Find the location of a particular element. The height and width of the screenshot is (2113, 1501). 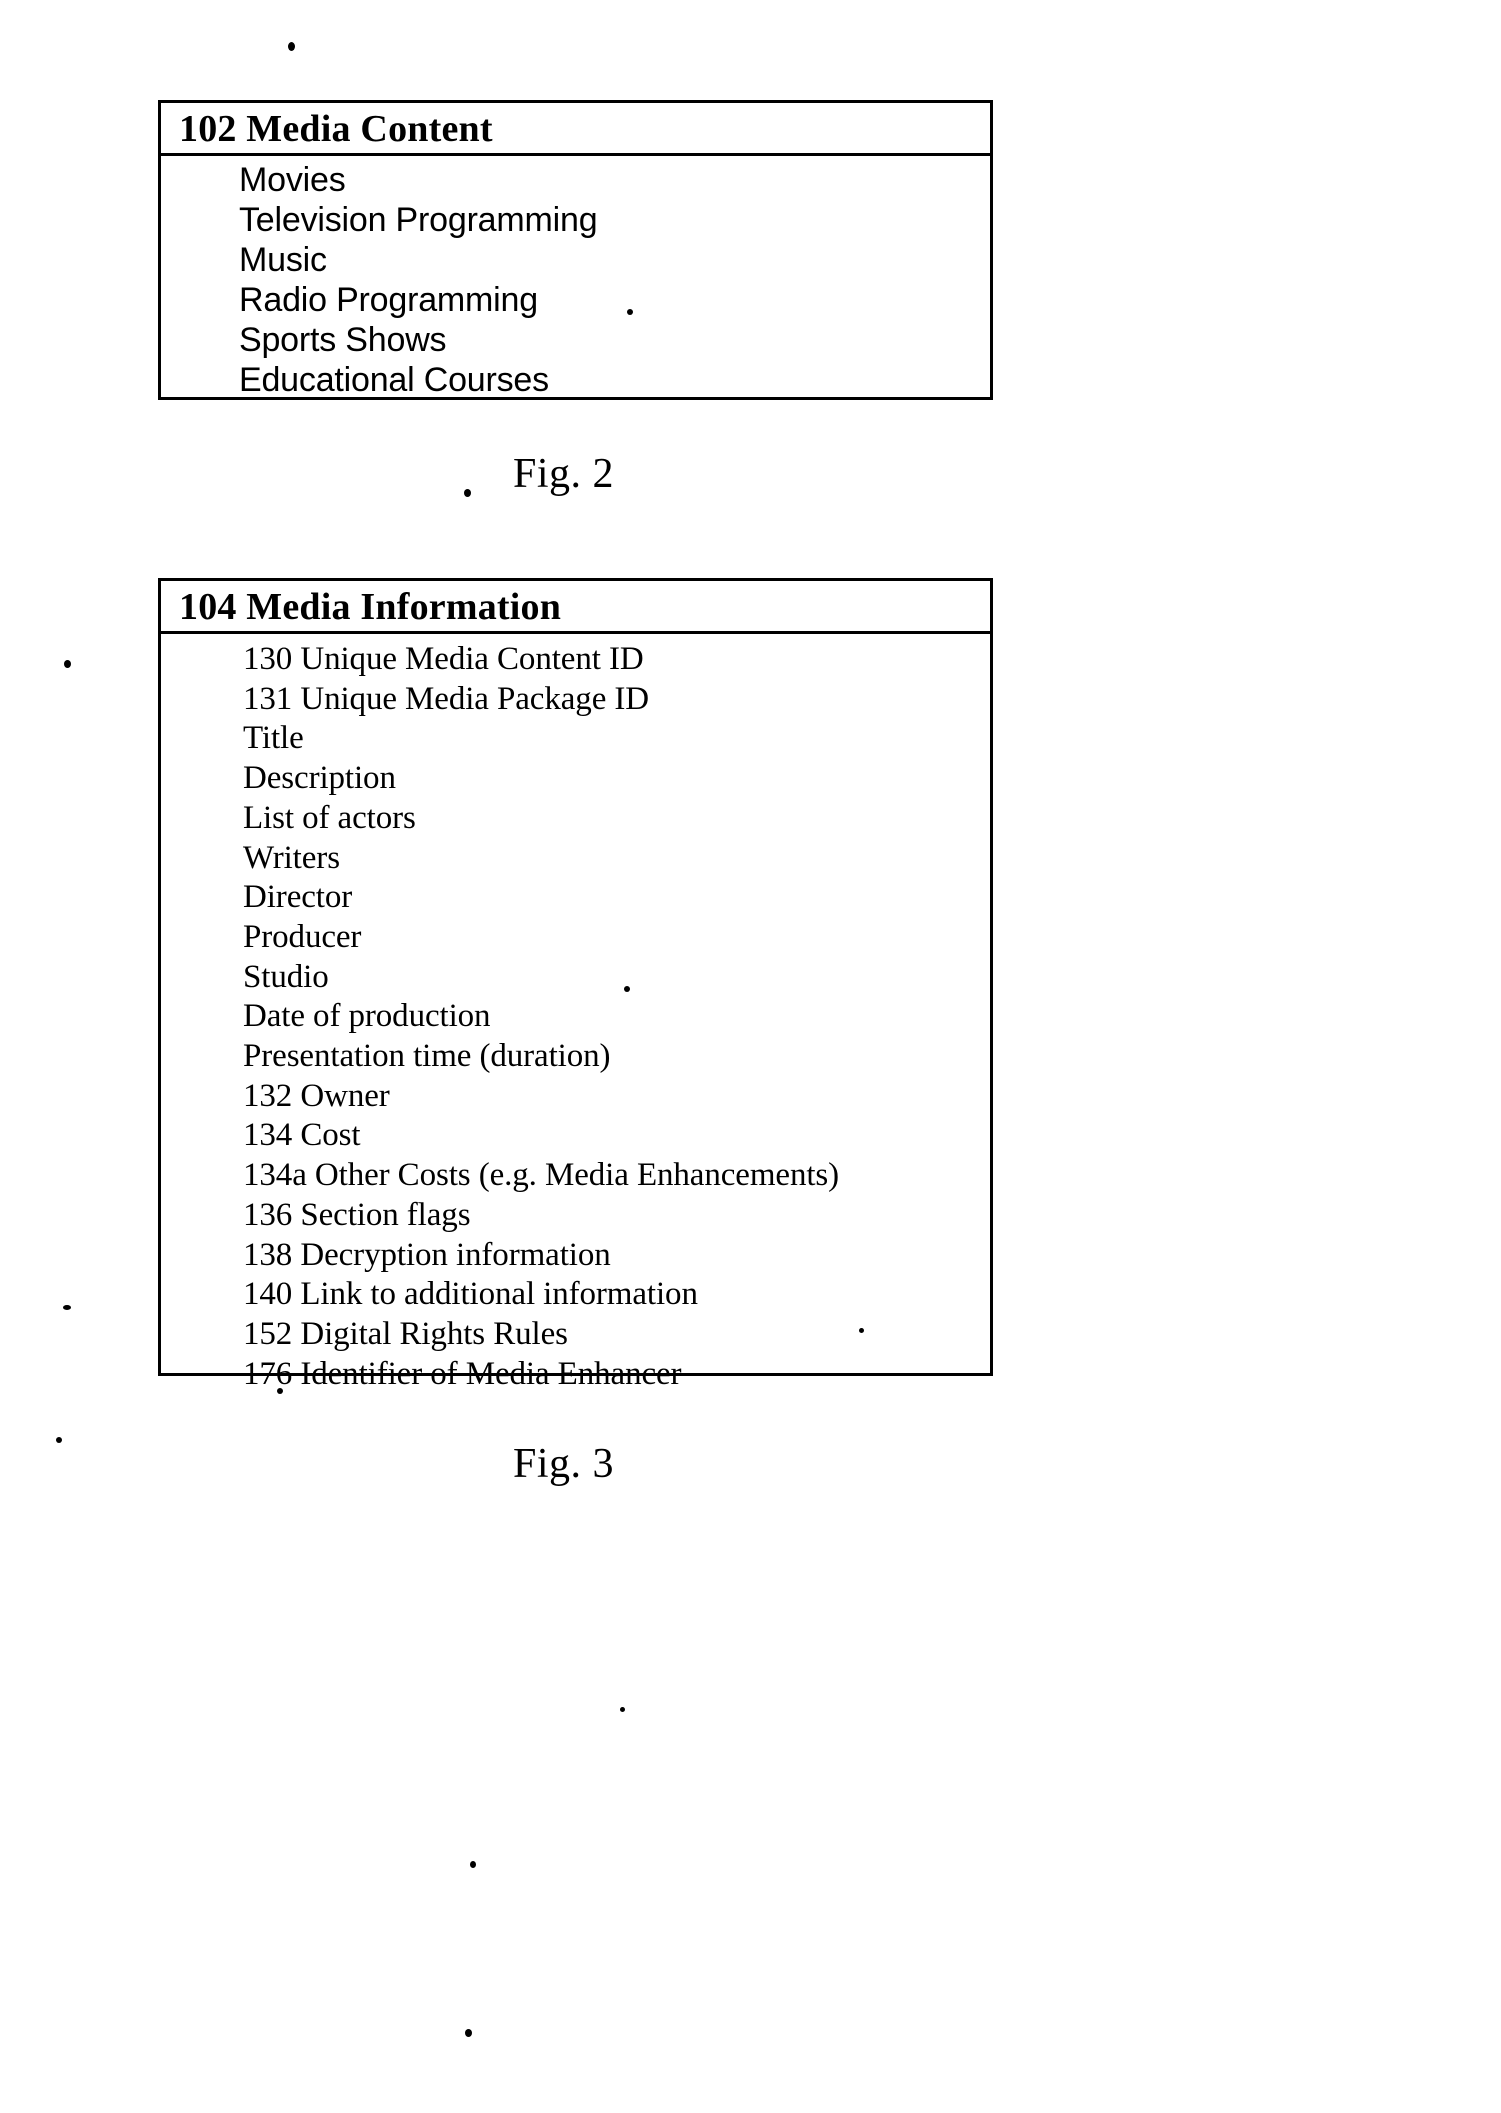

list-item: Title is located at coordinates (273, 738).